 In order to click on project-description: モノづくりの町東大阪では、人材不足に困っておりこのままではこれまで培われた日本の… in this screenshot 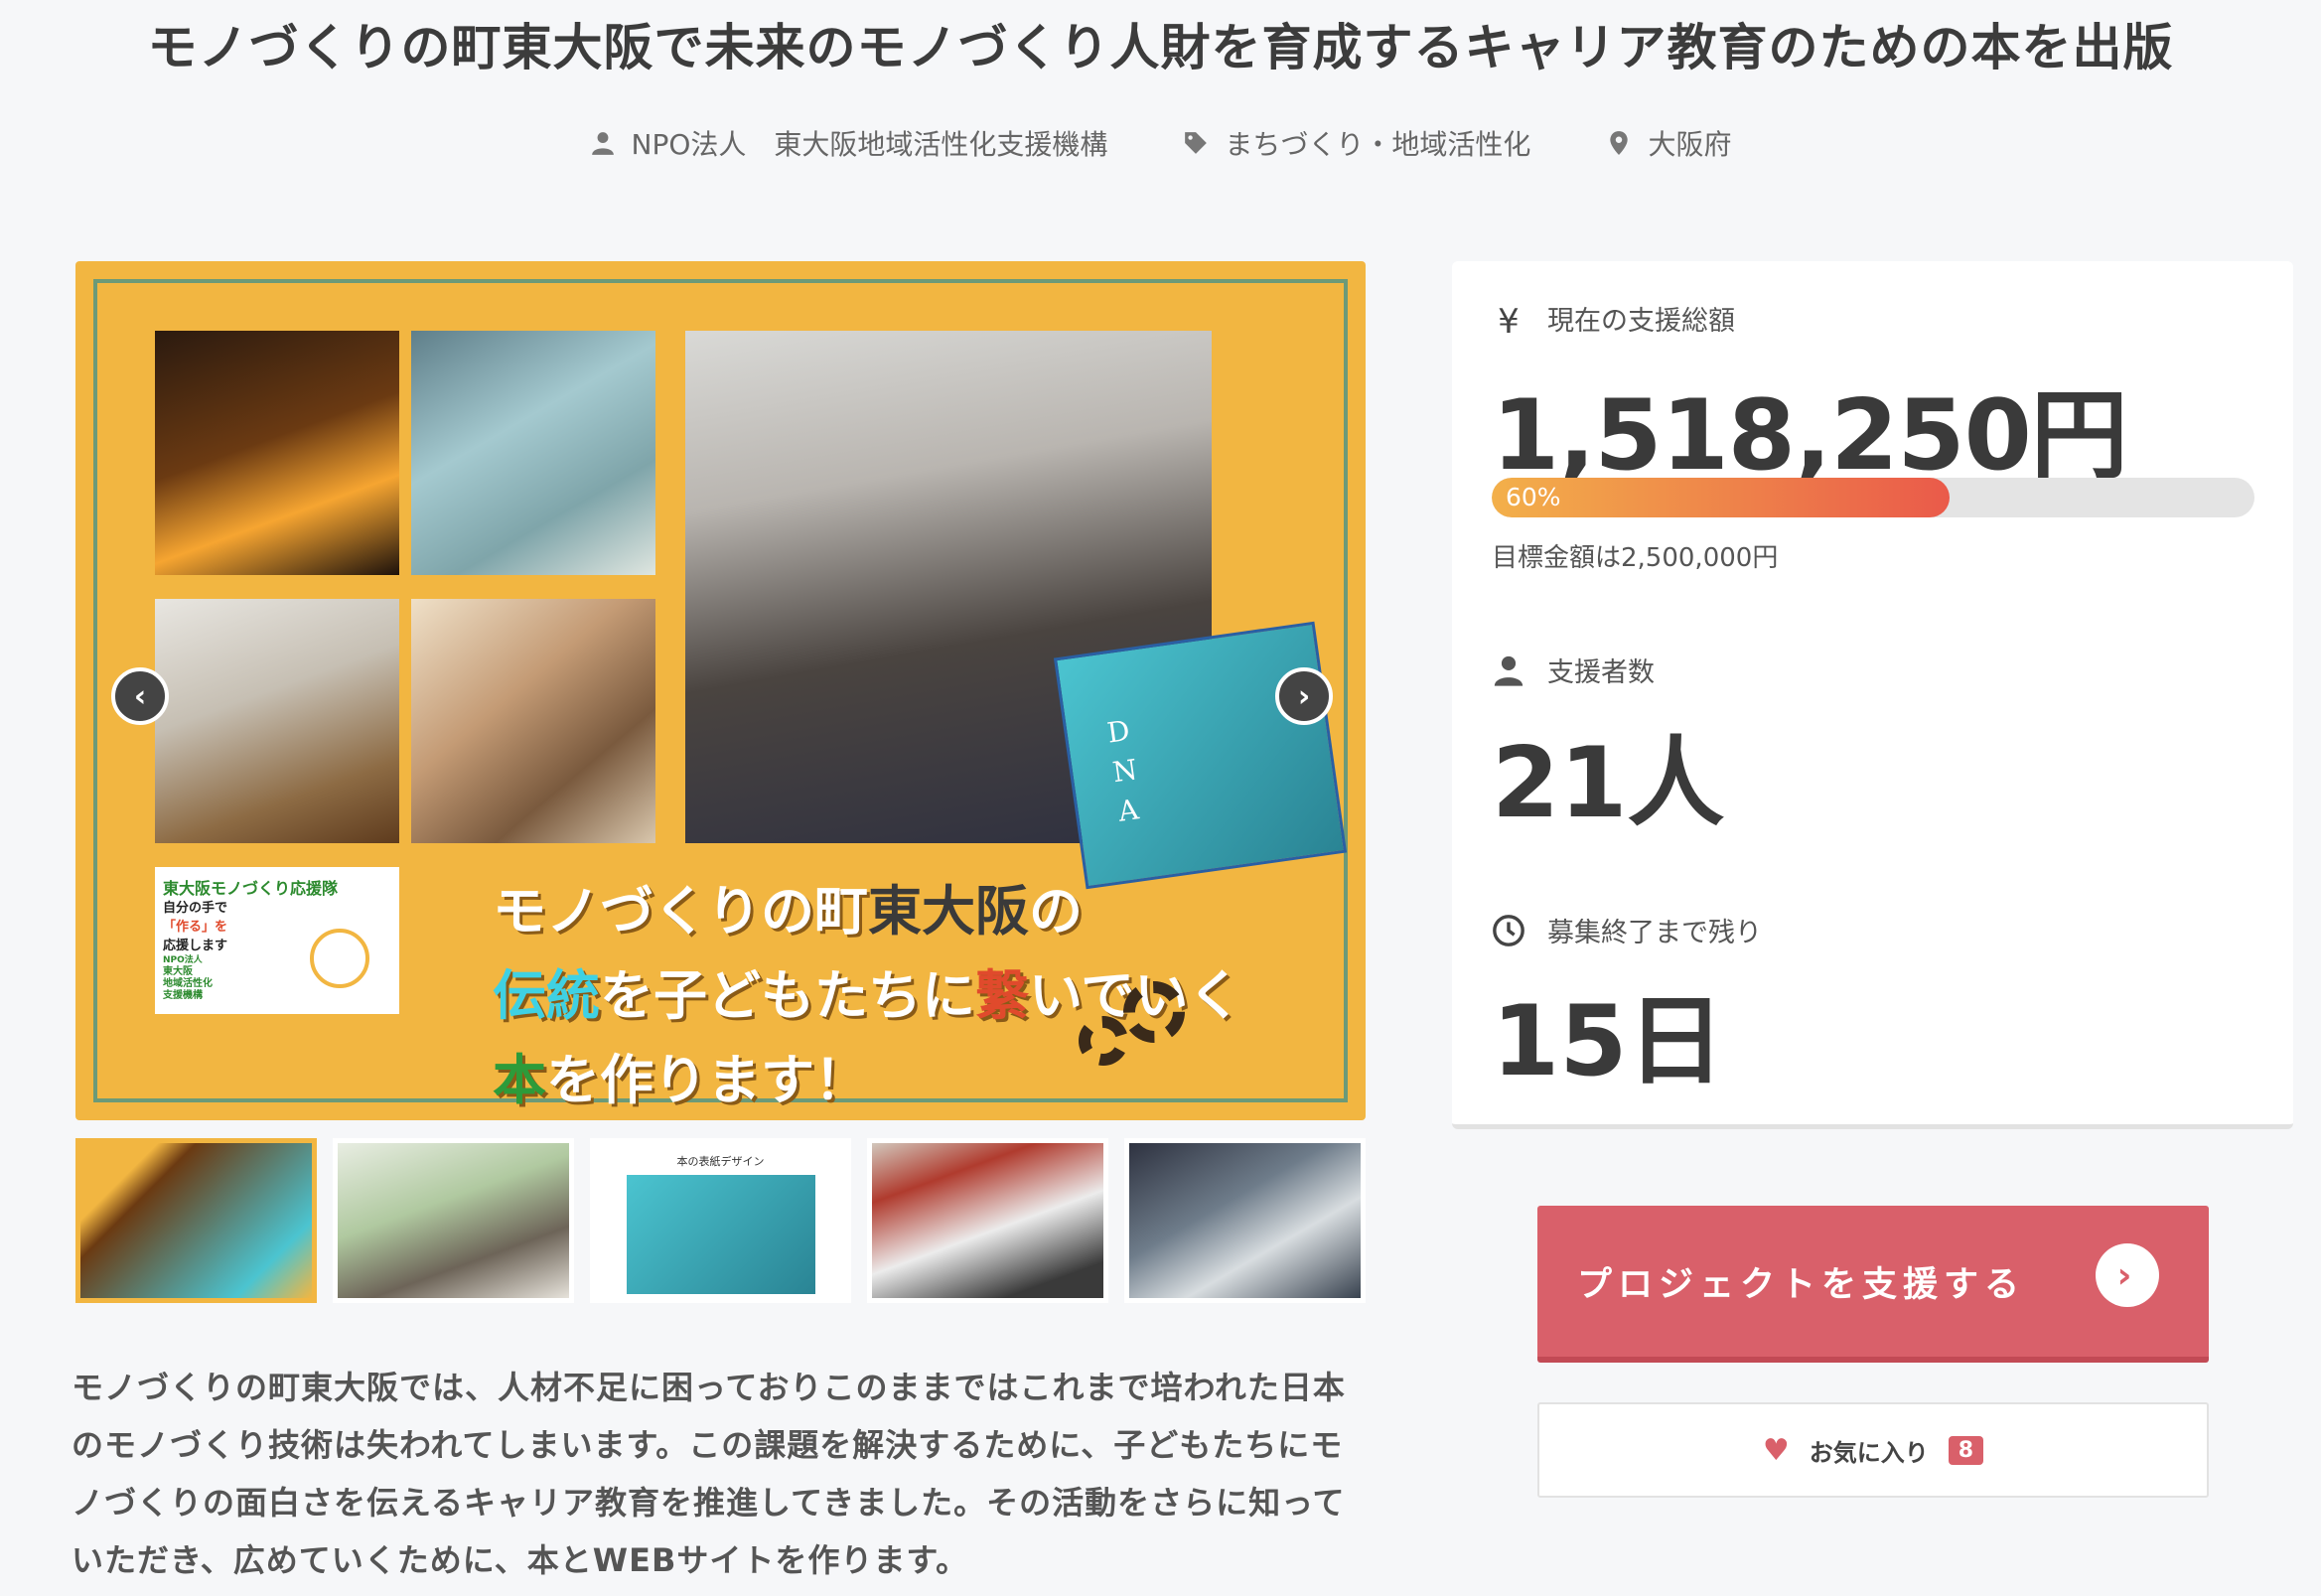, I will do `click(709, 1474)`.